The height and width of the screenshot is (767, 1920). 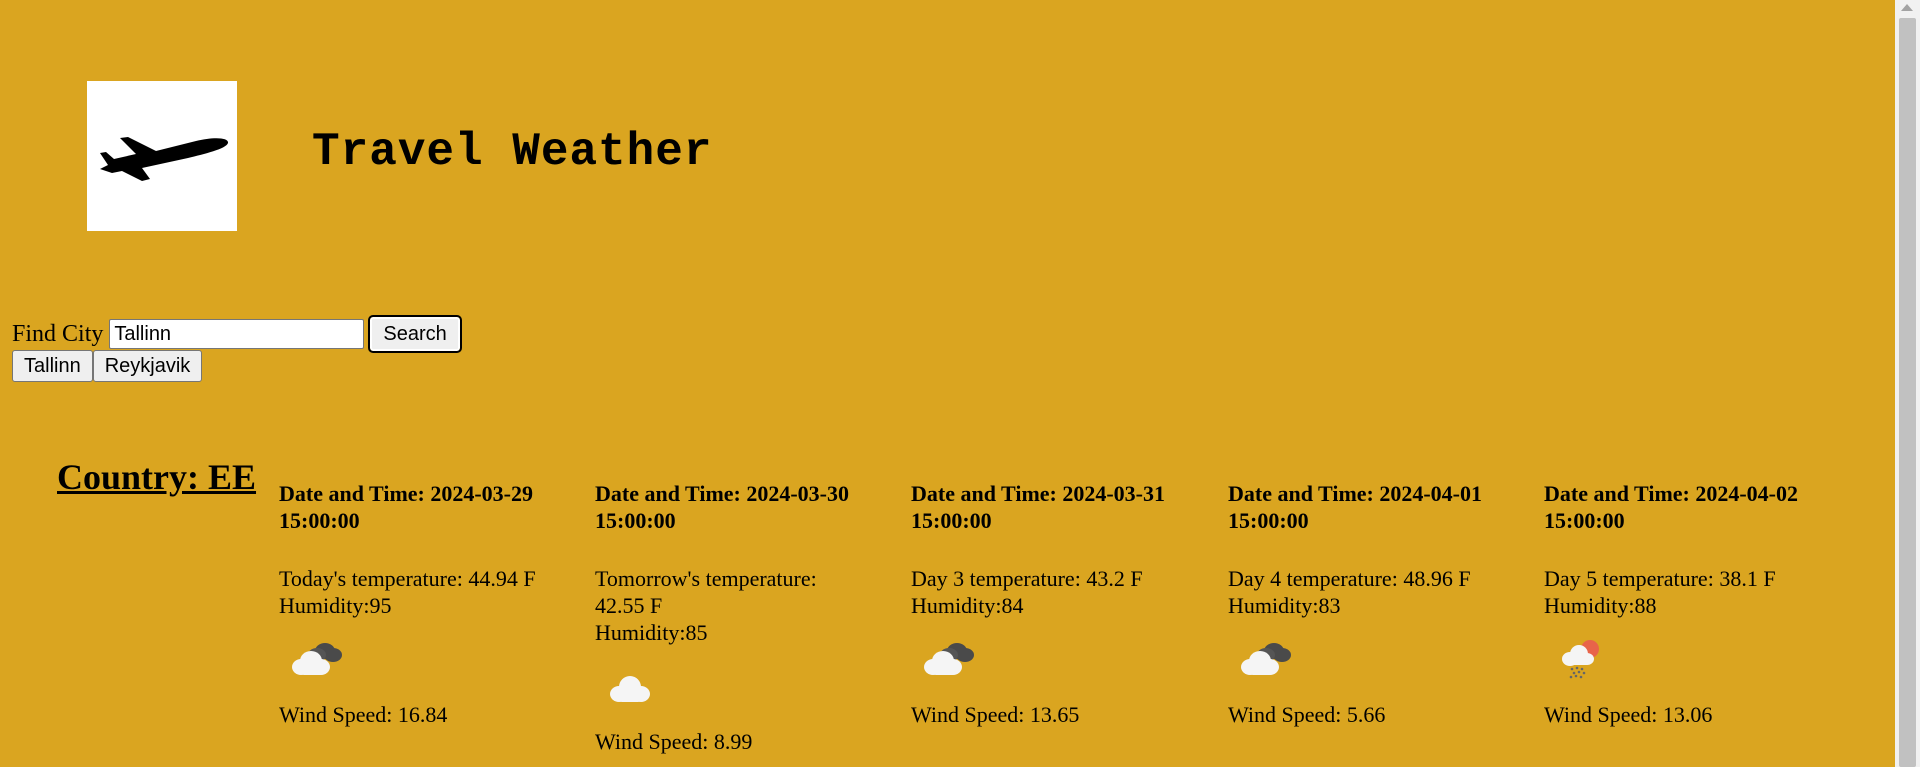 I want to click on app-title: Travel Weather, so click(x=512, y=152).